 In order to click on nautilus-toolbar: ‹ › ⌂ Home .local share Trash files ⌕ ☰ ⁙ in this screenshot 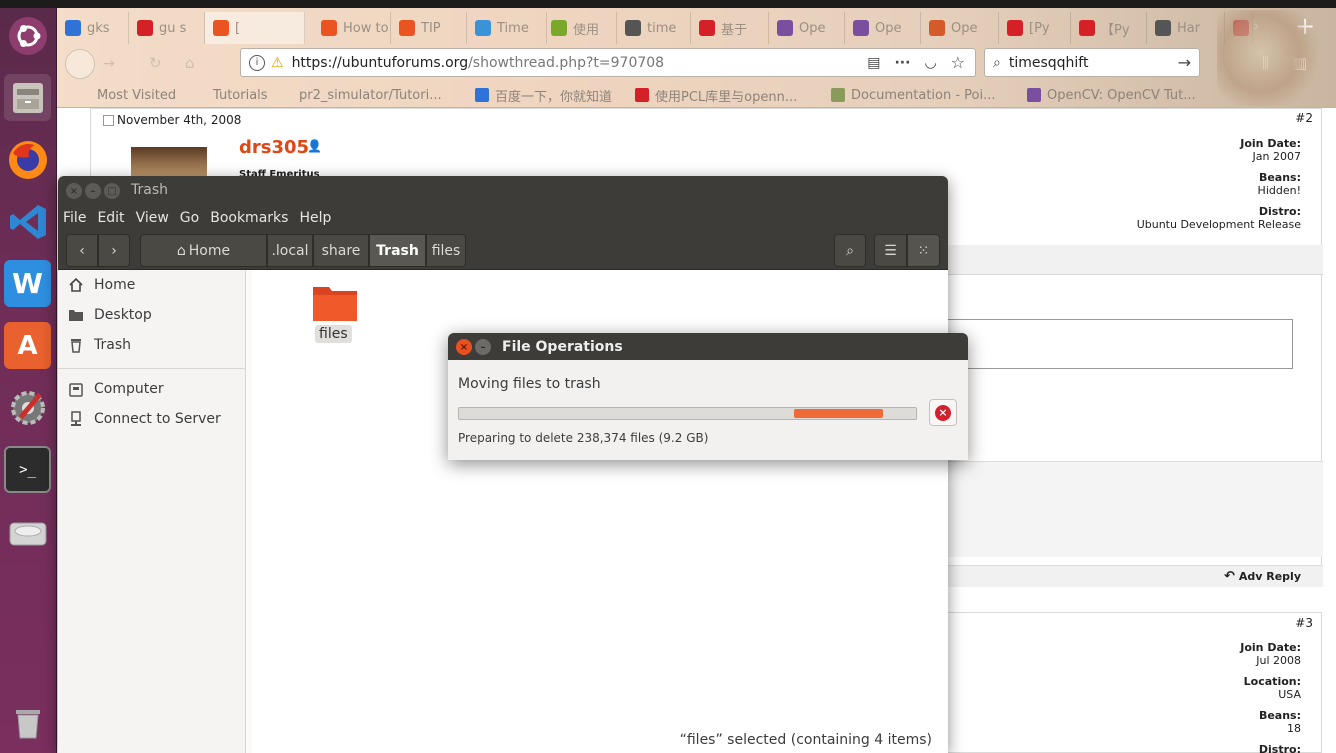, I will do `click(503, 250)`.